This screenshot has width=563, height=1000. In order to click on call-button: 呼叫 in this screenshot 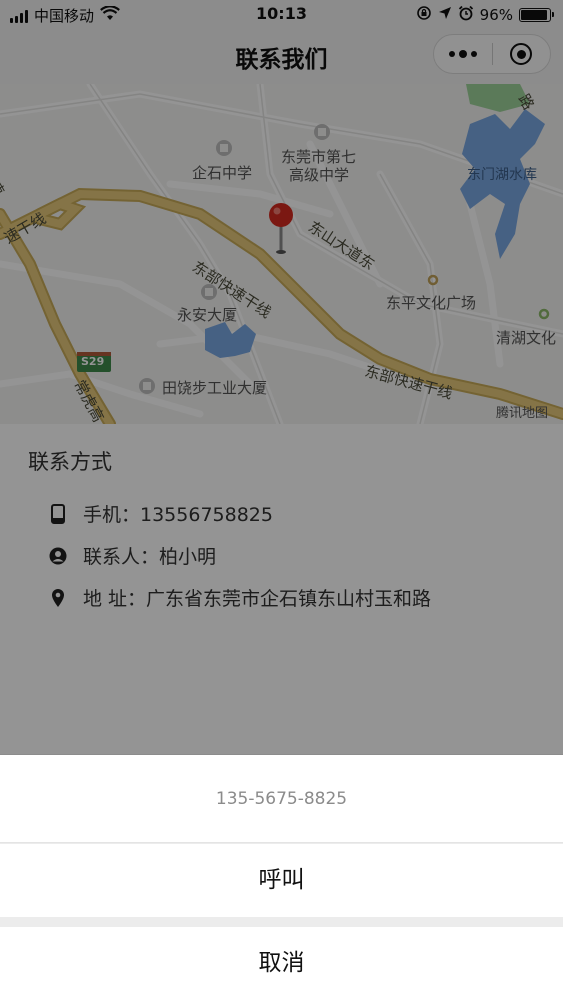, I will do `click(281, 880)`.